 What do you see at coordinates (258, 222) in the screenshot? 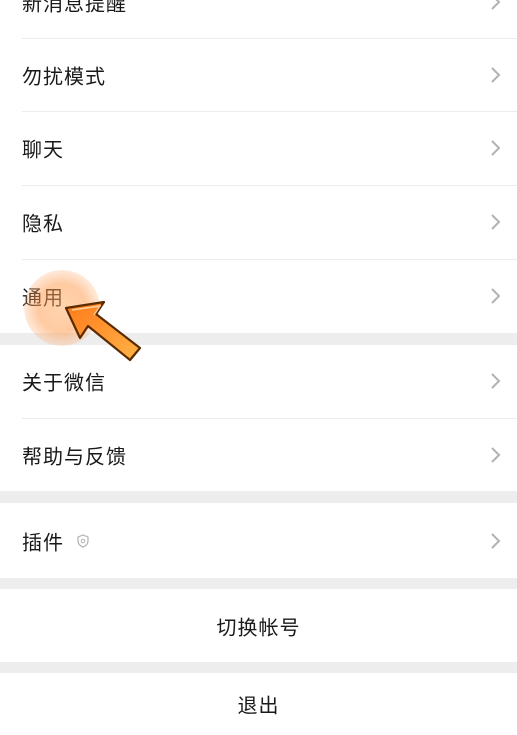
I see `settings-item-privacy: 隐私` at bounding box center [258, 222].